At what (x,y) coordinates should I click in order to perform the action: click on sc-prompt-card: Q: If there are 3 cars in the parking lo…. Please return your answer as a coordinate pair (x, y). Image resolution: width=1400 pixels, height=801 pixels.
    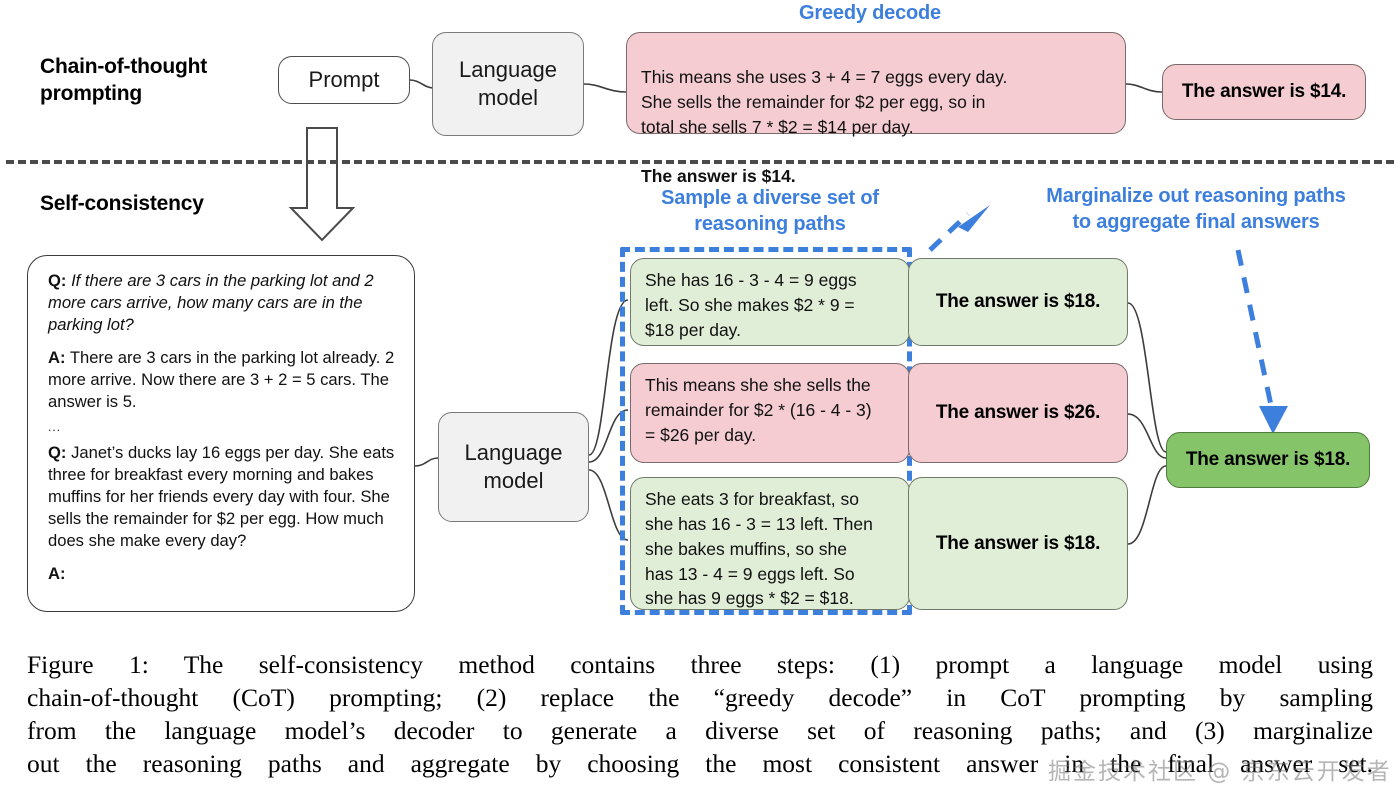
    Looking at the image, I should click on (221, 433).